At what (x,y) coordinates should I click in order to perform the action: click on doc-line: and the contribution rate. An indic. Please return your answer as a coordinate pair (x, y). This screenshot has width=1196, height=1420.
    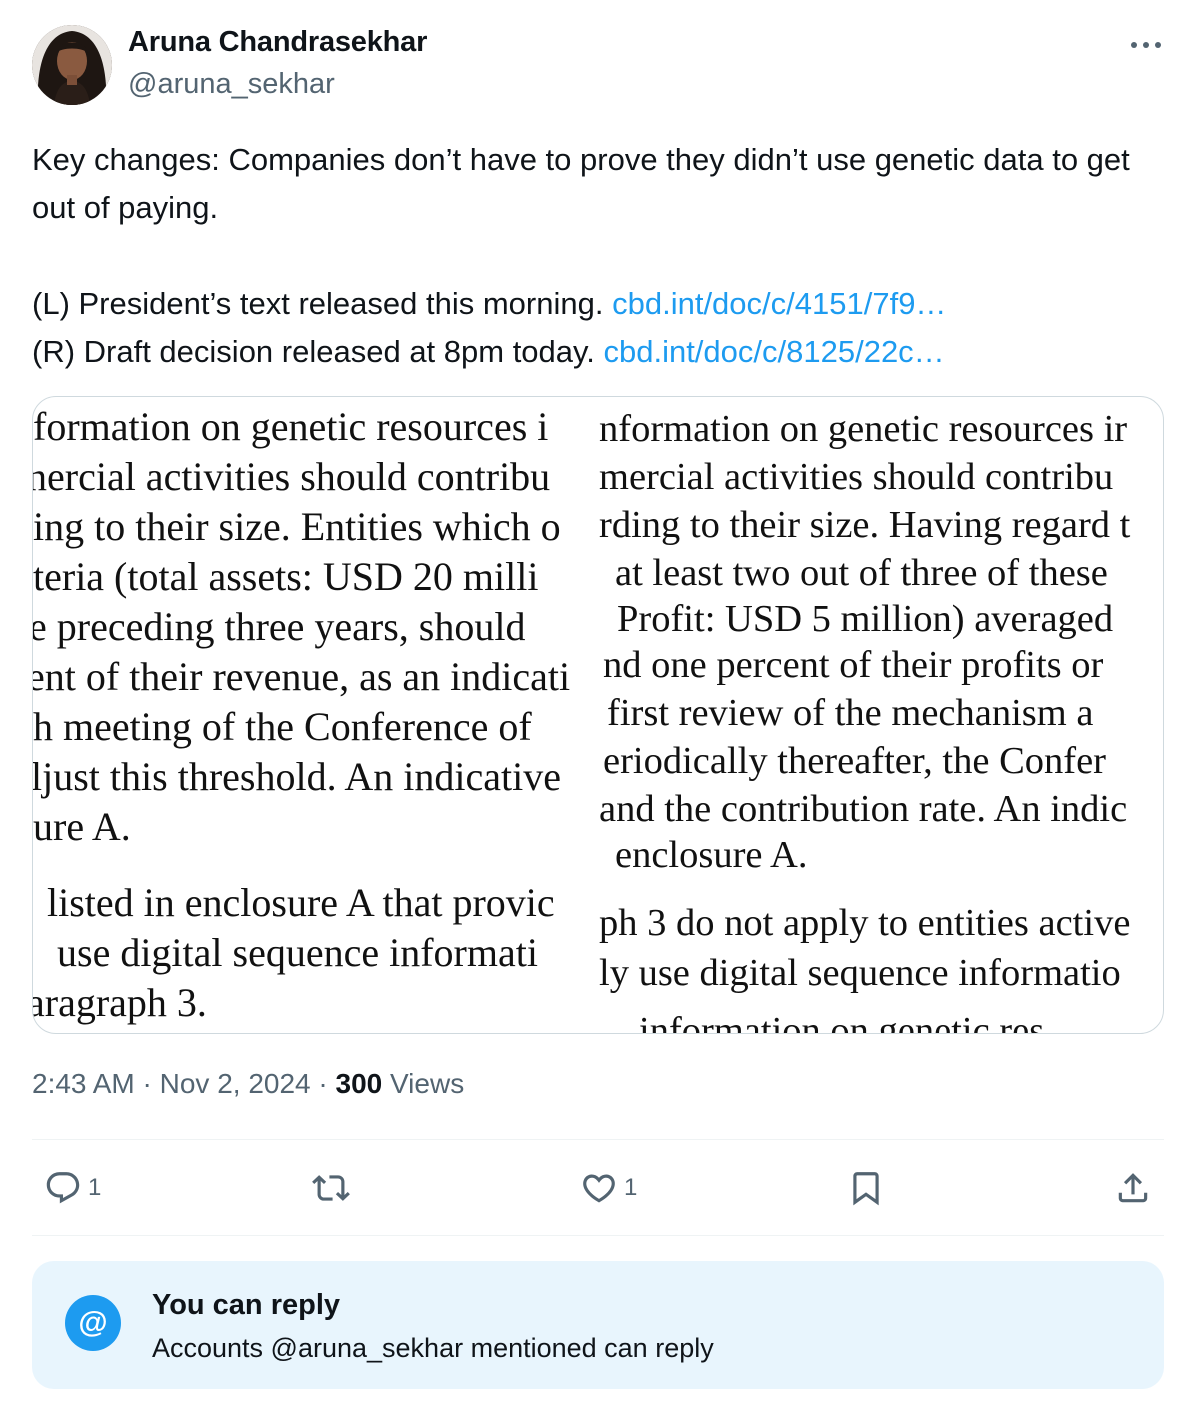
    Looking at the image, I should click on (863, 809).